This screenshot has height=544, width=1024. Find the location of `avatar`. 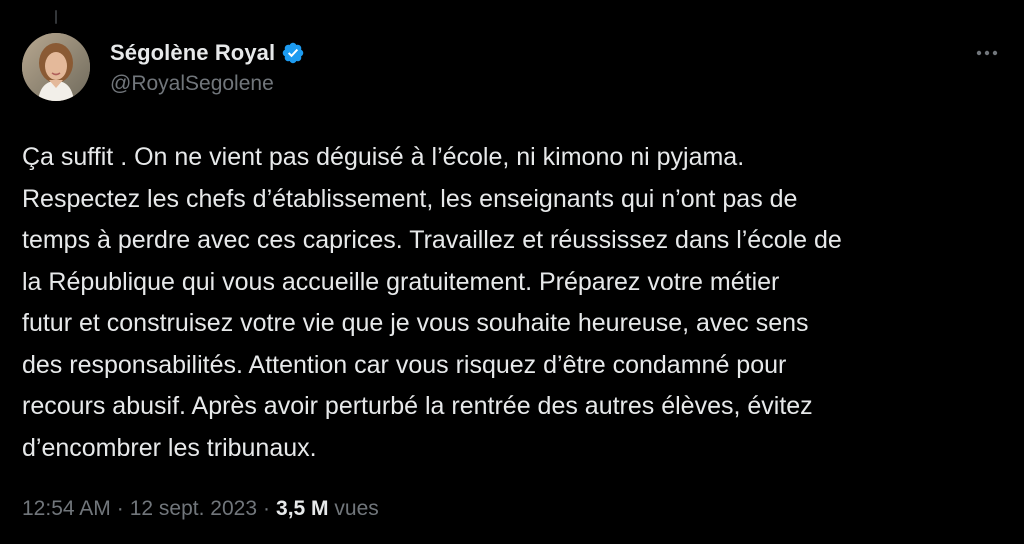

avatar is located at coordinates (56, 67).